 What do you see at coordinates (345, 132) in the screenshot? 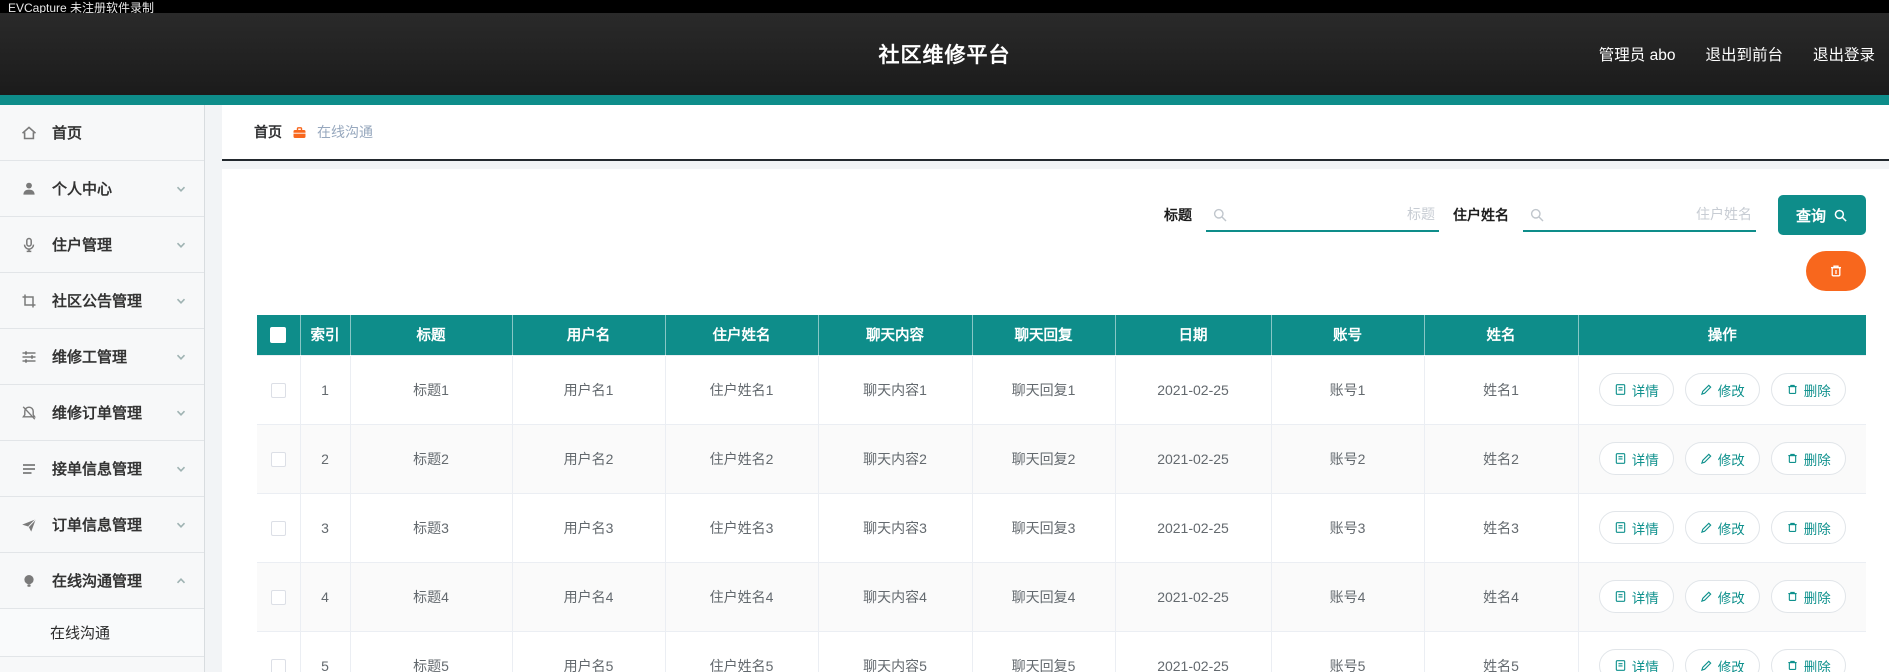
I see `breadcrumb-current: 在线沟通` at bounding box center [345, 132].